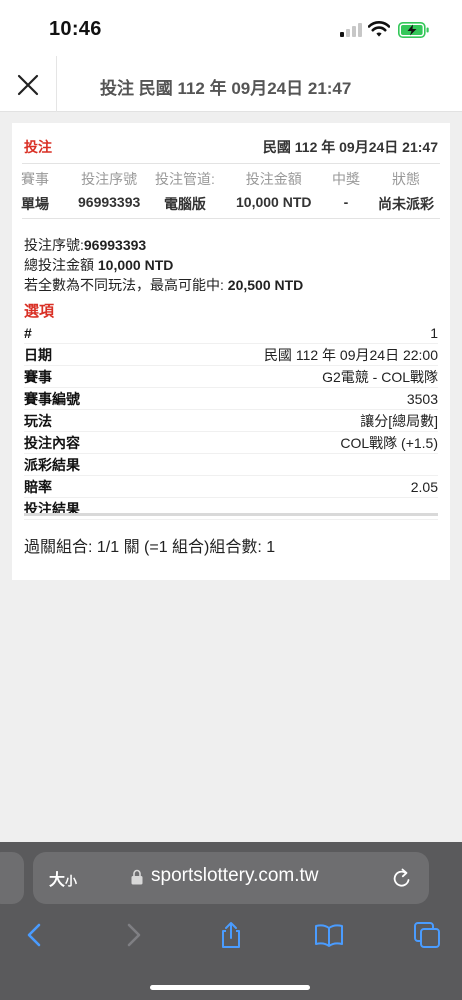 This screenshot has width=462, height=1000. What do you see at coordinates (406, 191) in the screenshot?
I see `summary-col-status: 狀態 尚未派彩` at bounding box center [406, 191].